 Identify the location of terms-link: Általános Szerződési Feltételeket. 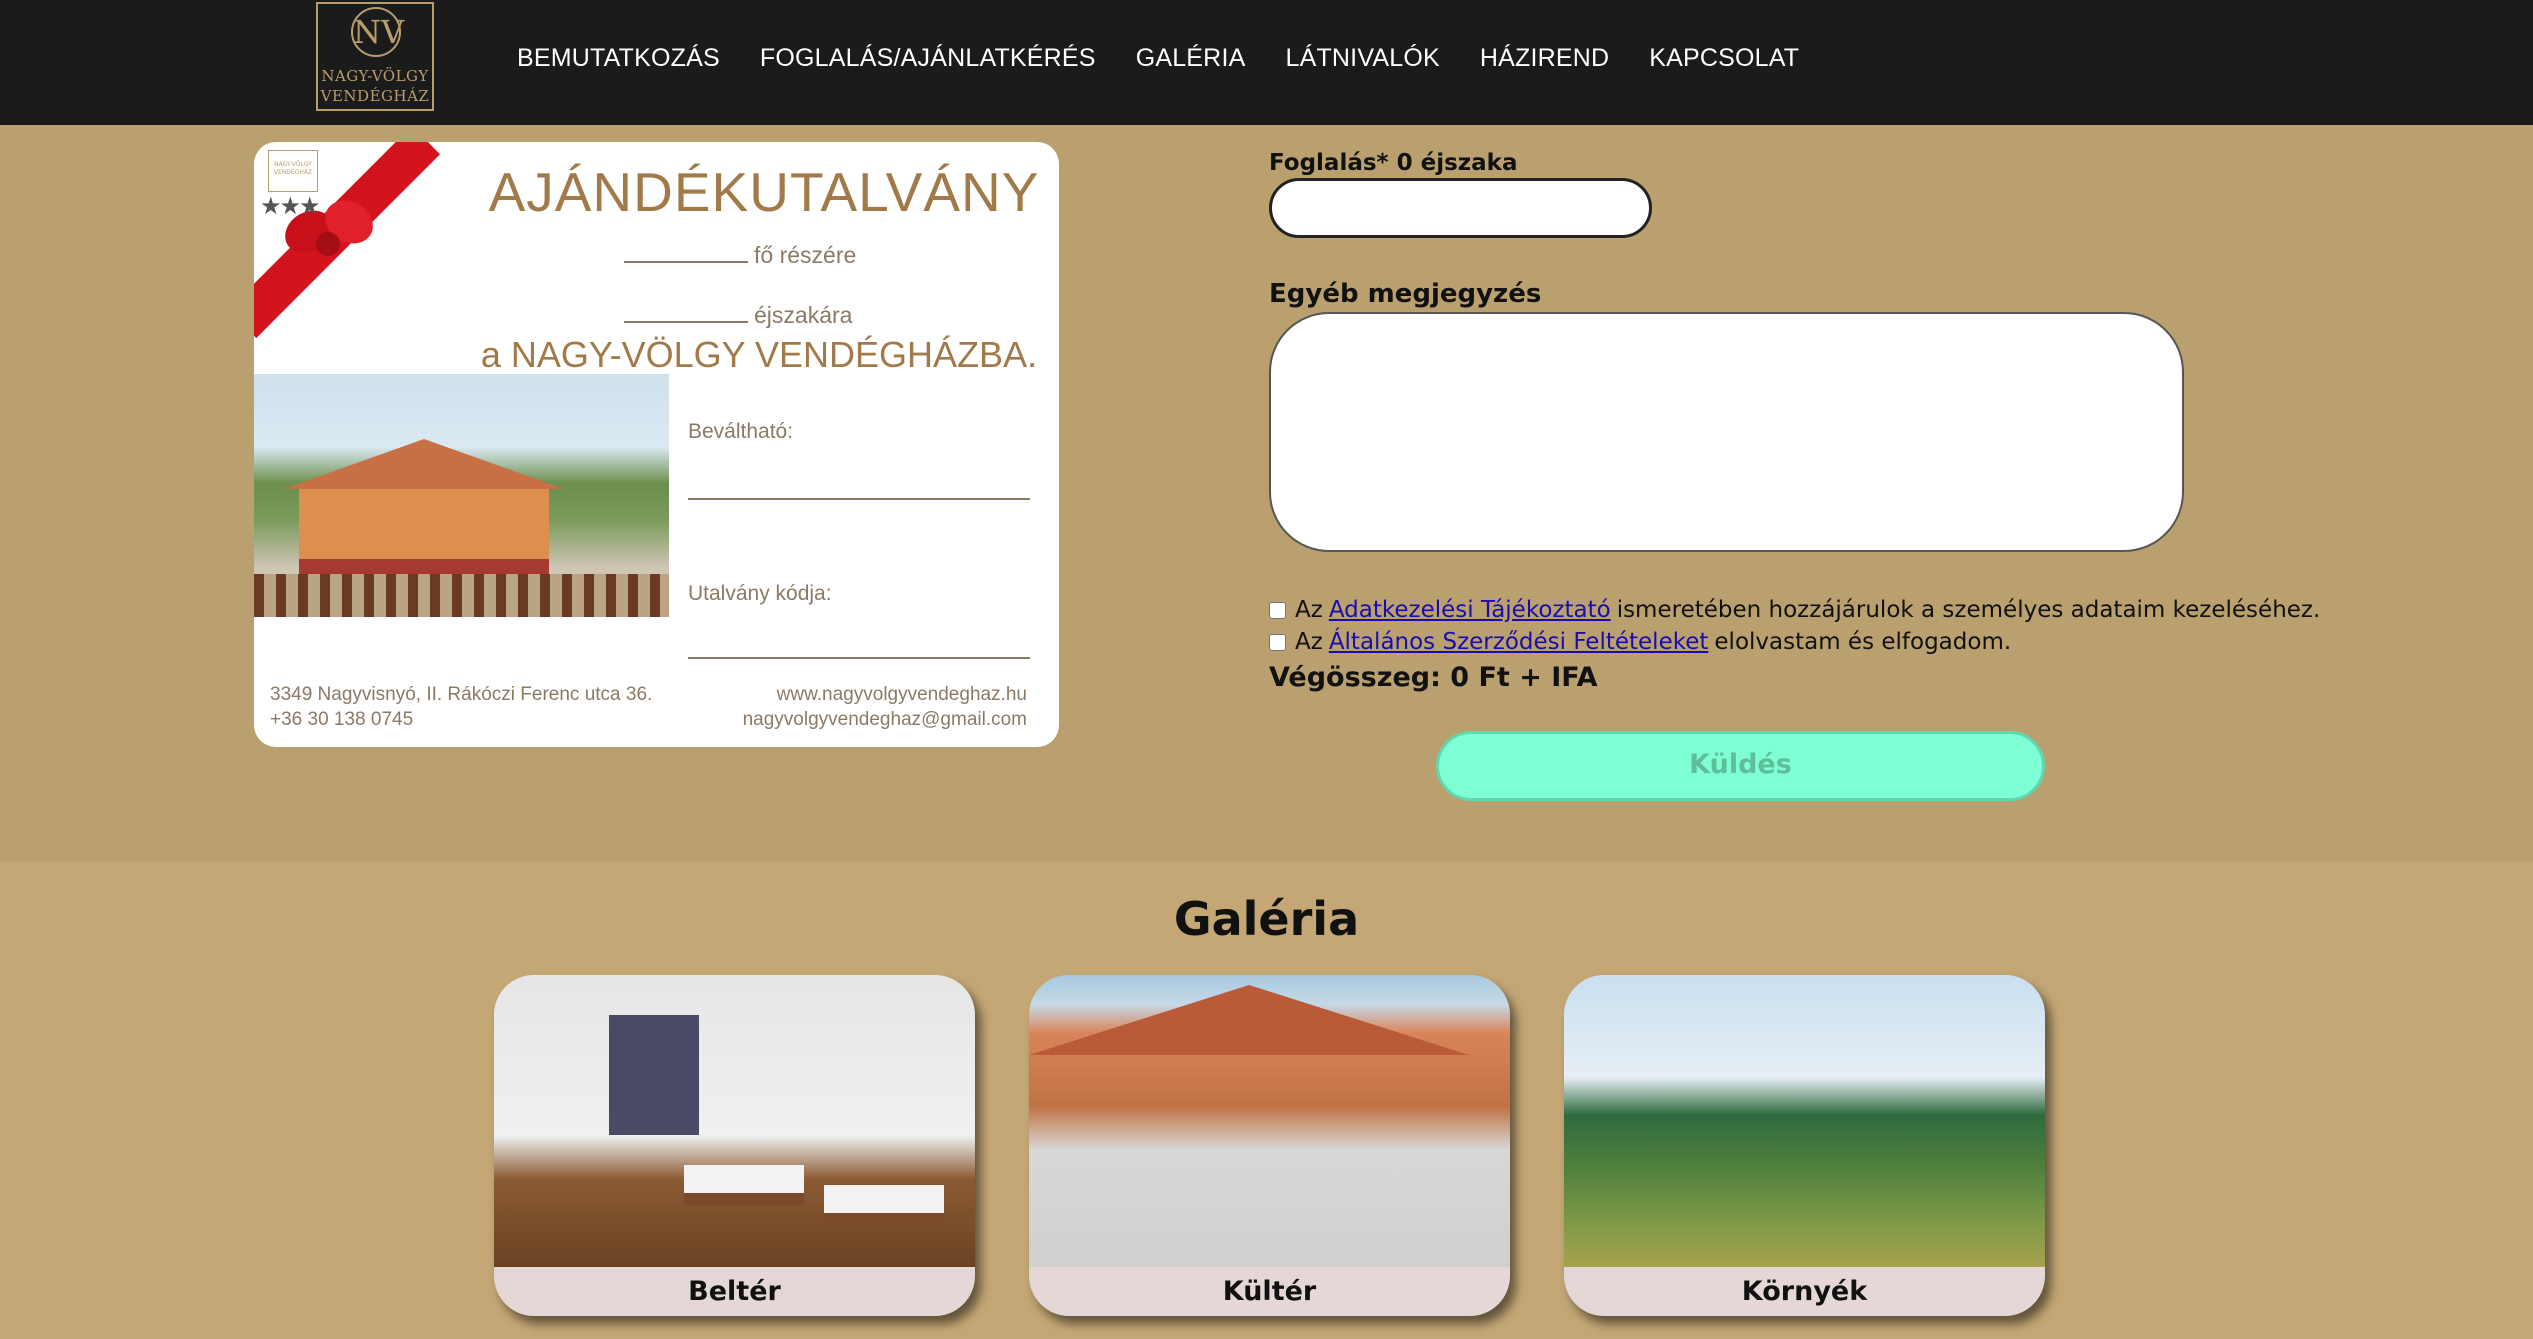
(1519, 642).